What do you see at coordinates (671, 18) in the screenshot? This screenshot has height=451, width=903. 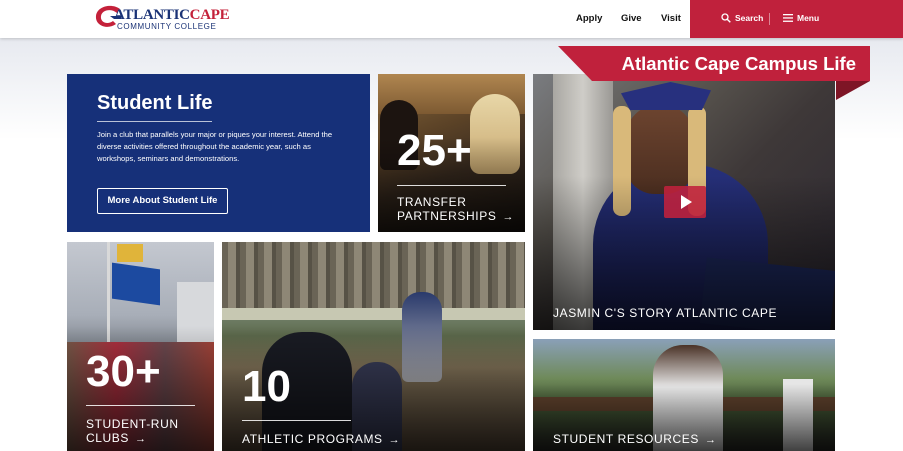 I see `nav-visit: Visit` at bounding box center [671, 18].